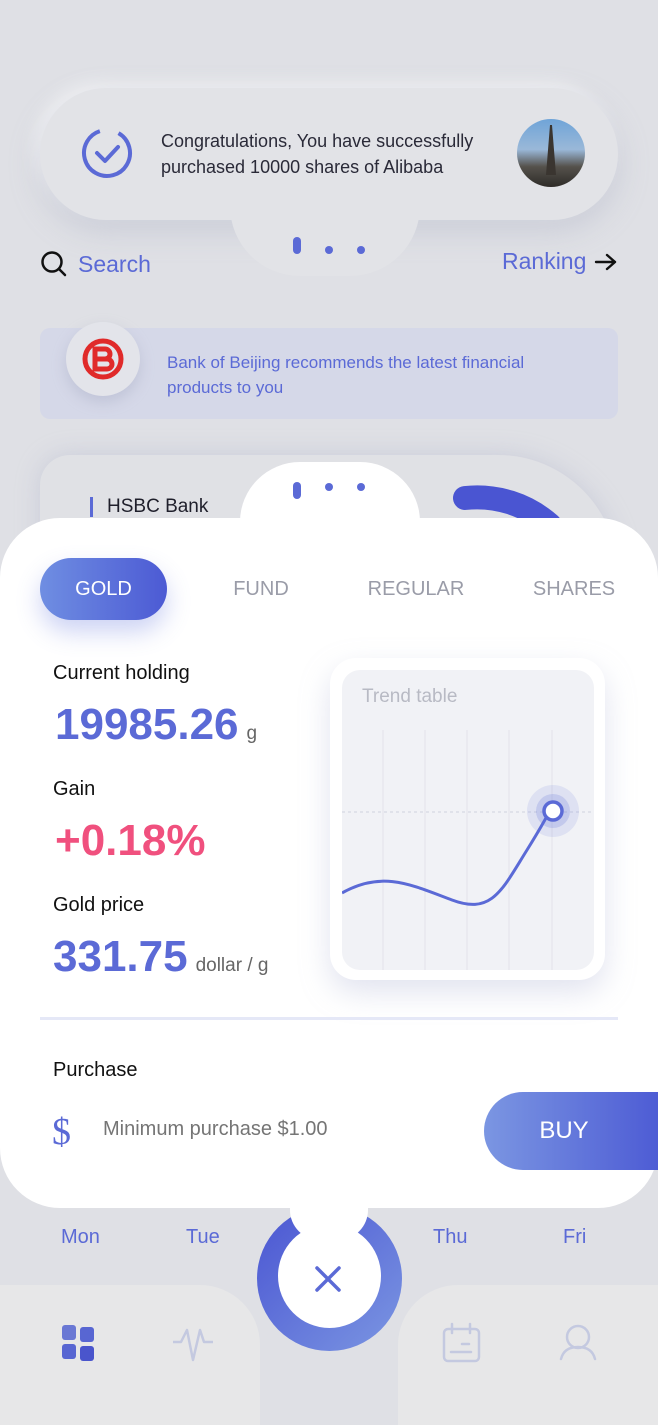 Image resolution: width=658 pixels, height=1425 pixels. I want to click on notification-notch, so click(325, 233).